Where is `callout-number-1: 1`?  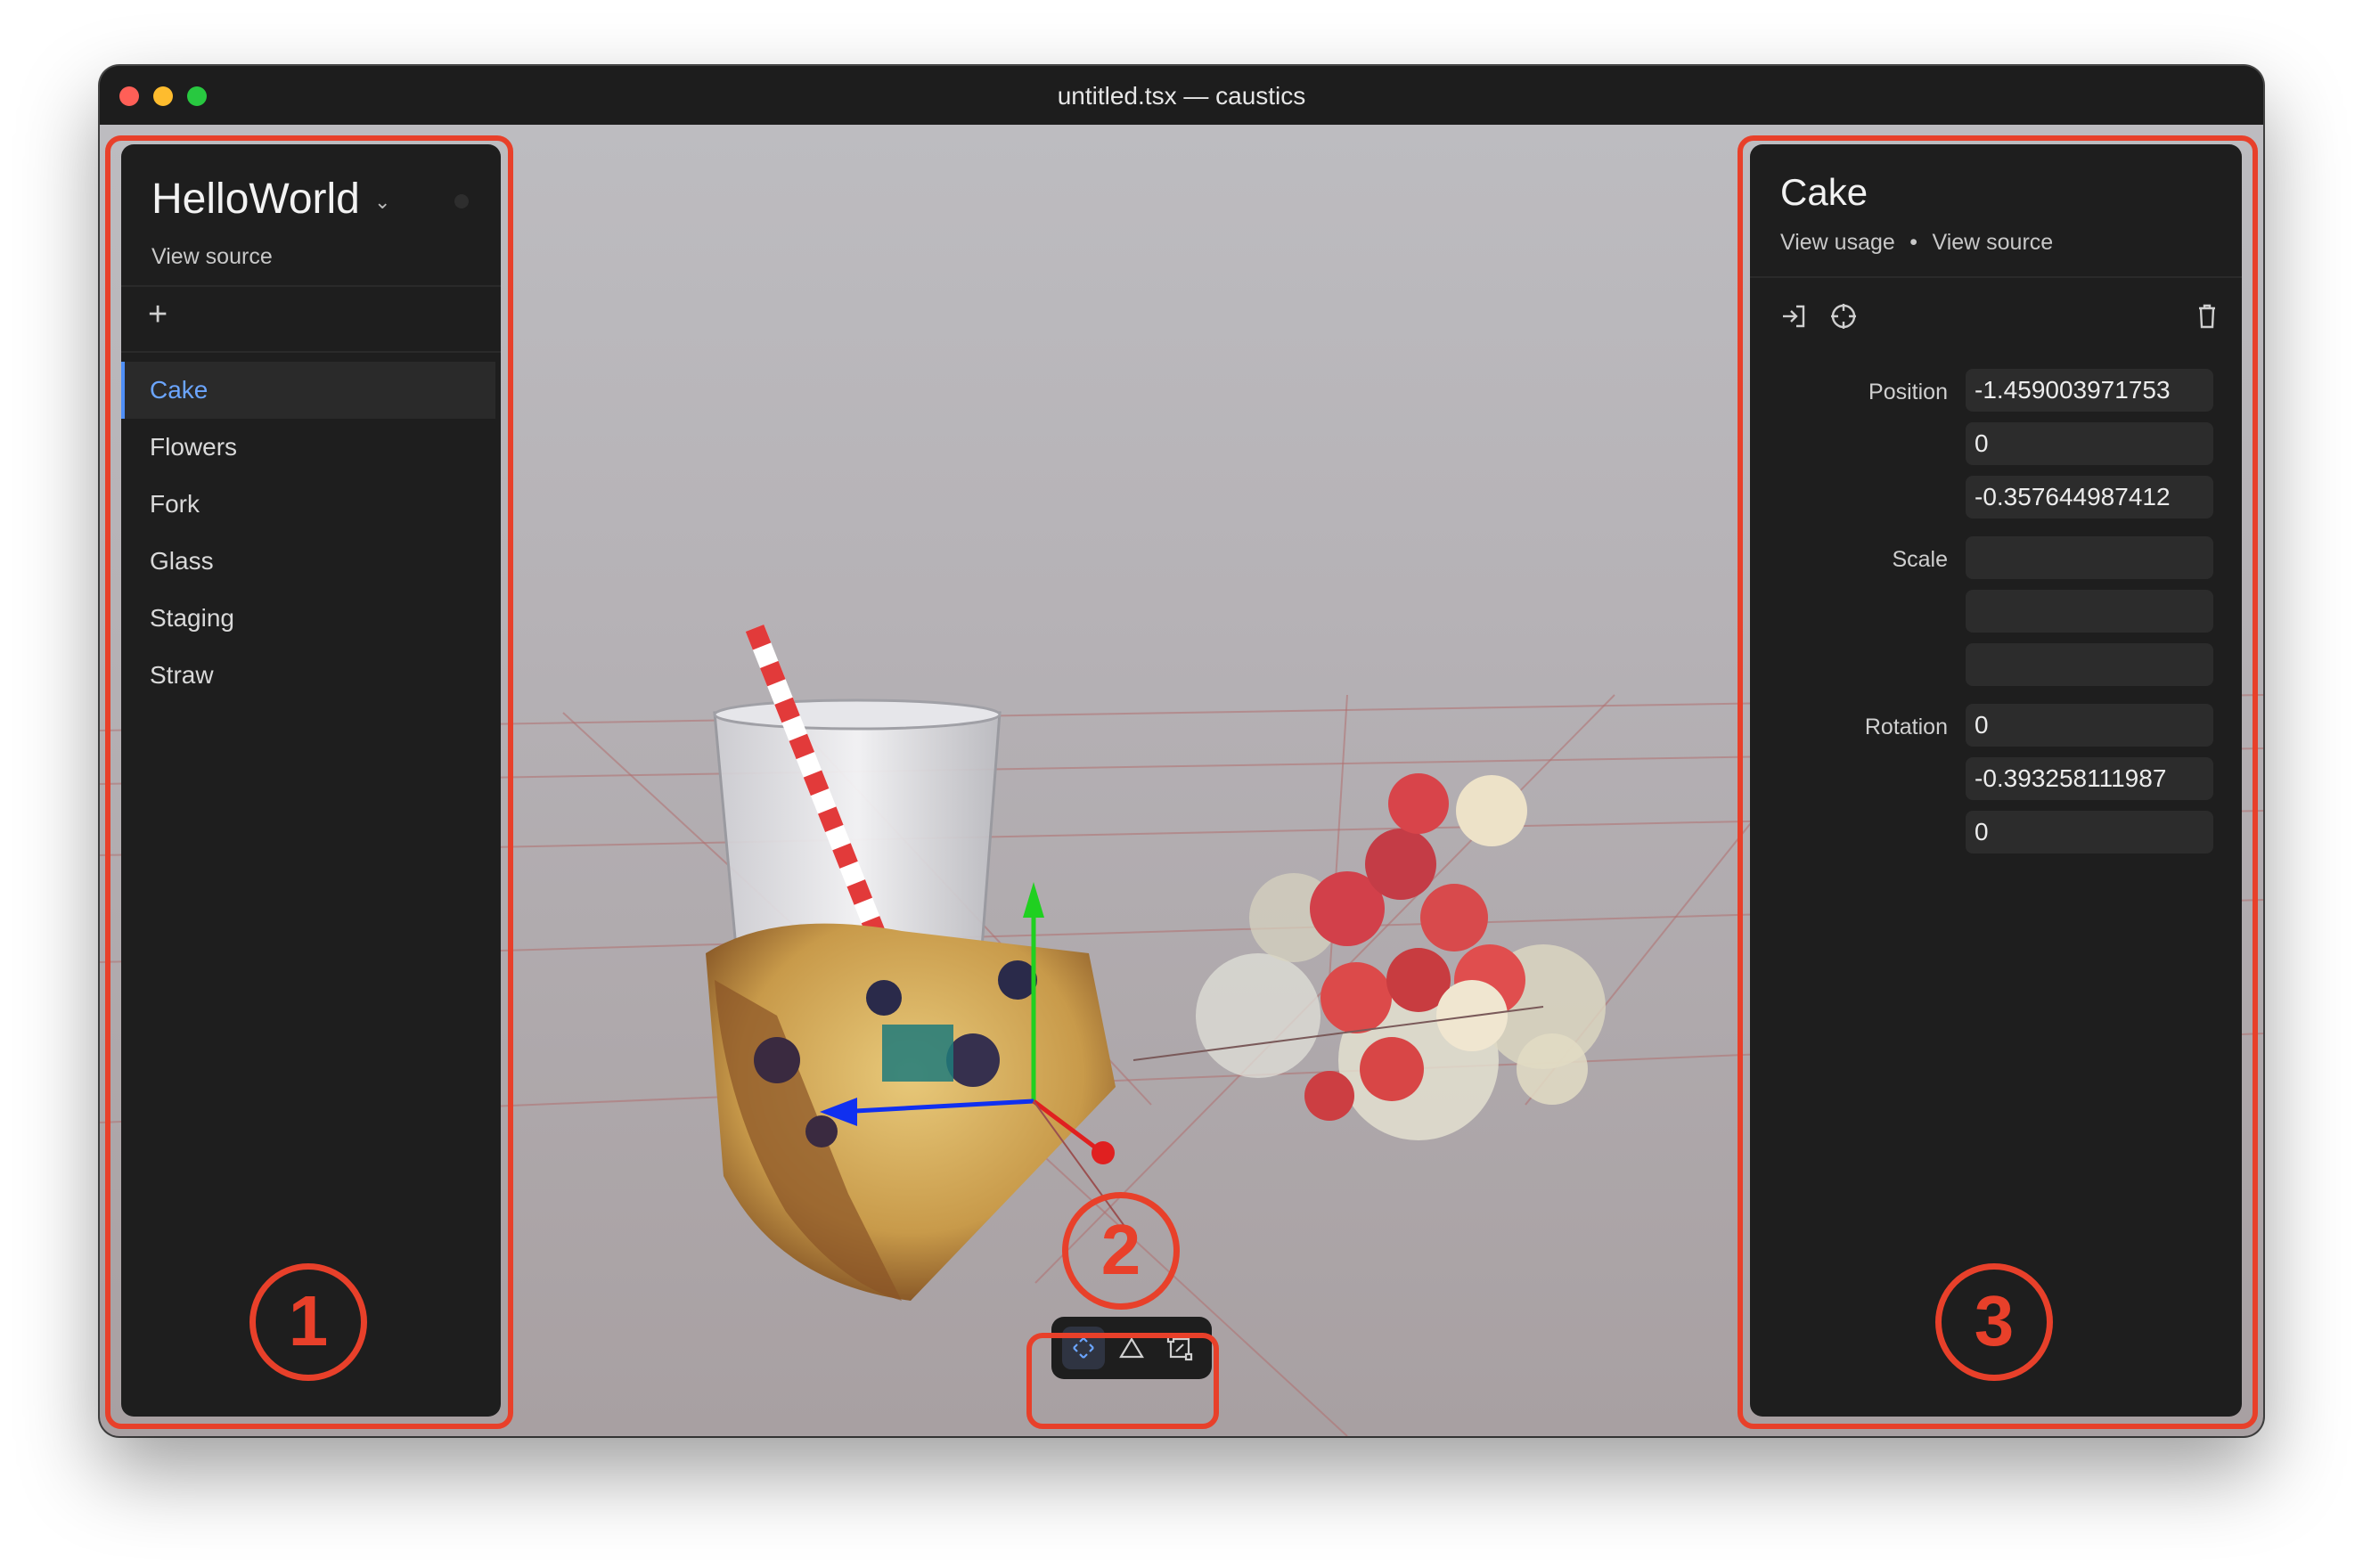 callout-number-1: 1 is located at coordinates (308, 1322).